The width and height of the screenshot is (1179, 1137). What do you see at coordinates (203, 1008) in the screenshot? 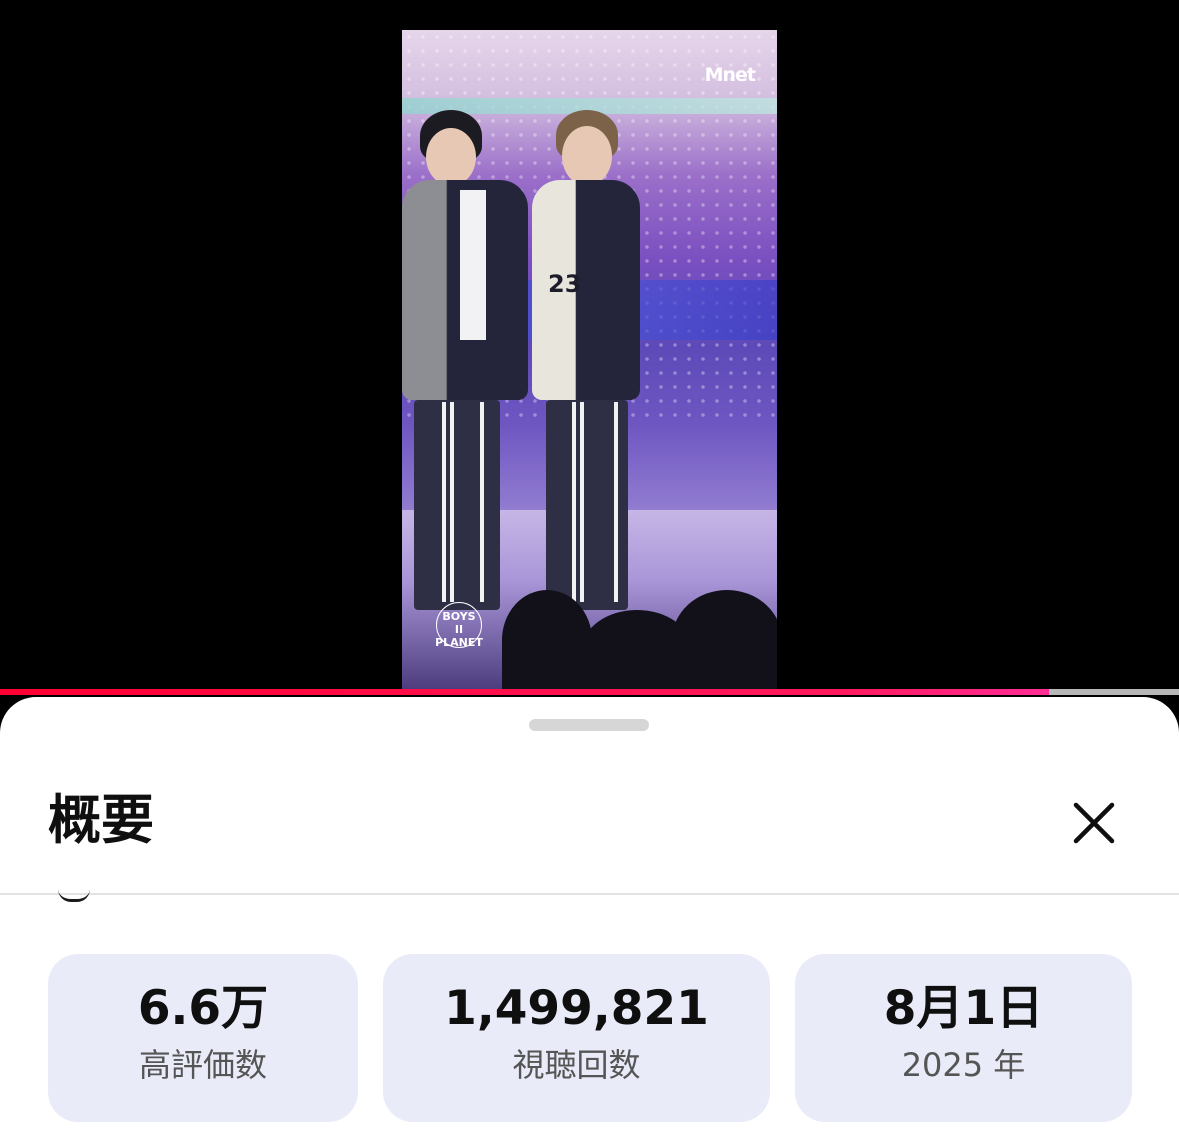
I see `likes-count: 6.6万` at bounding box center [203, 1008].